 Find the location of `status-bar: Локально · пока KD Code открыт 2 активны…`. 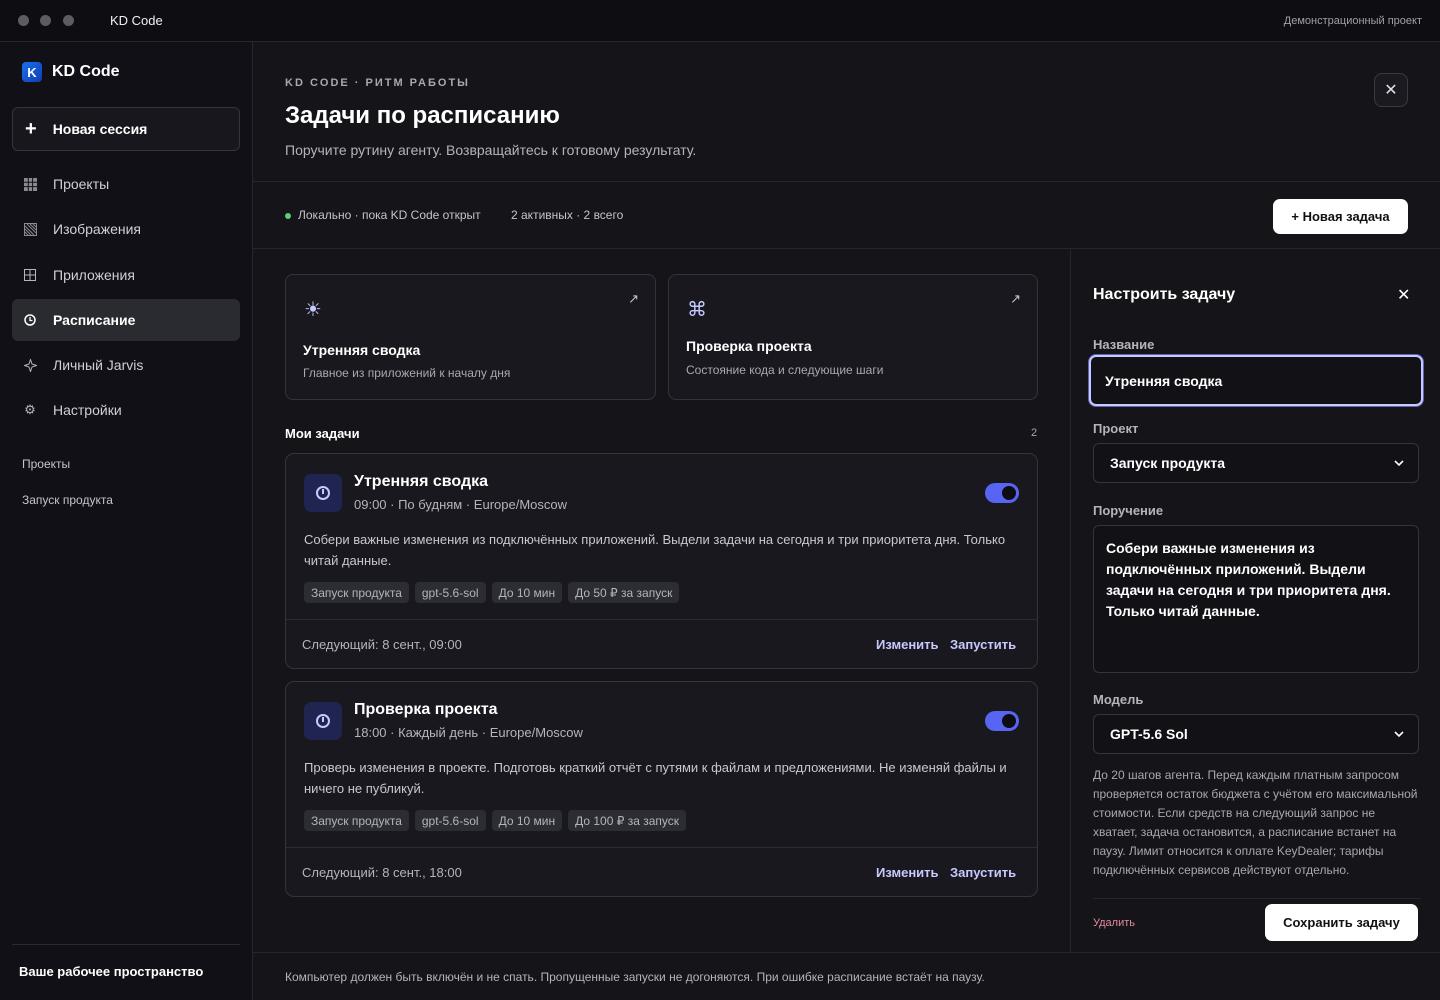

status-bar: Локально · пока KD Code открыт 2 активны… is located at coordinates (846, 216).